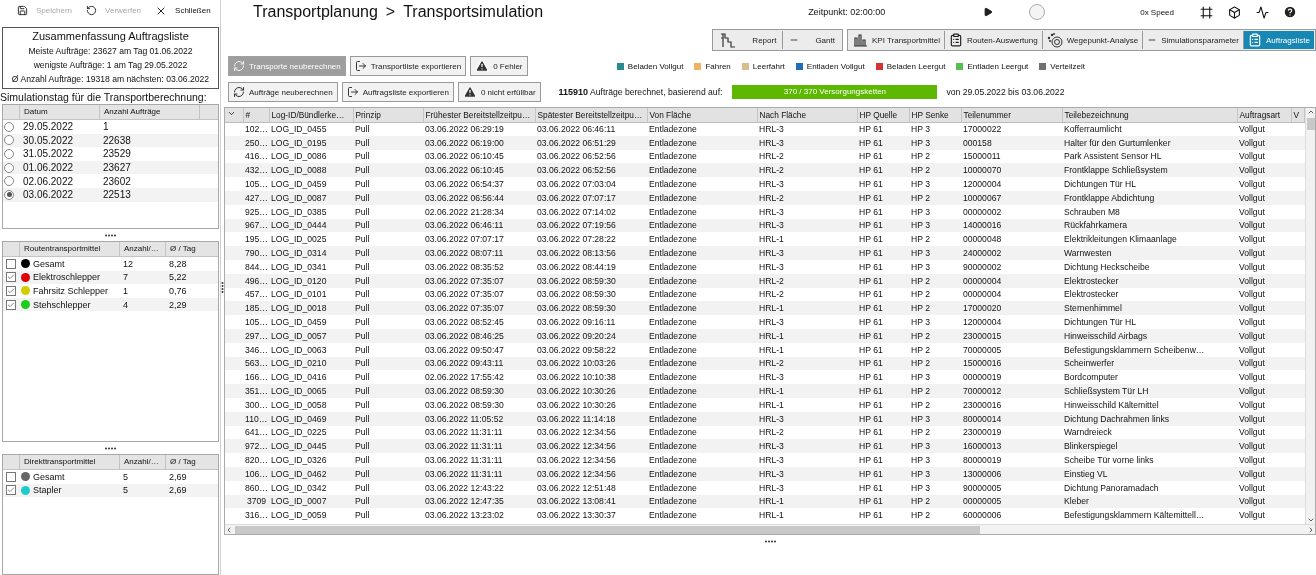 This screenshot has width=1316, height=575. Describe the element at coordinates (1011, 115) in the screenshot. I see `column-header: Teilenummer` at that location.